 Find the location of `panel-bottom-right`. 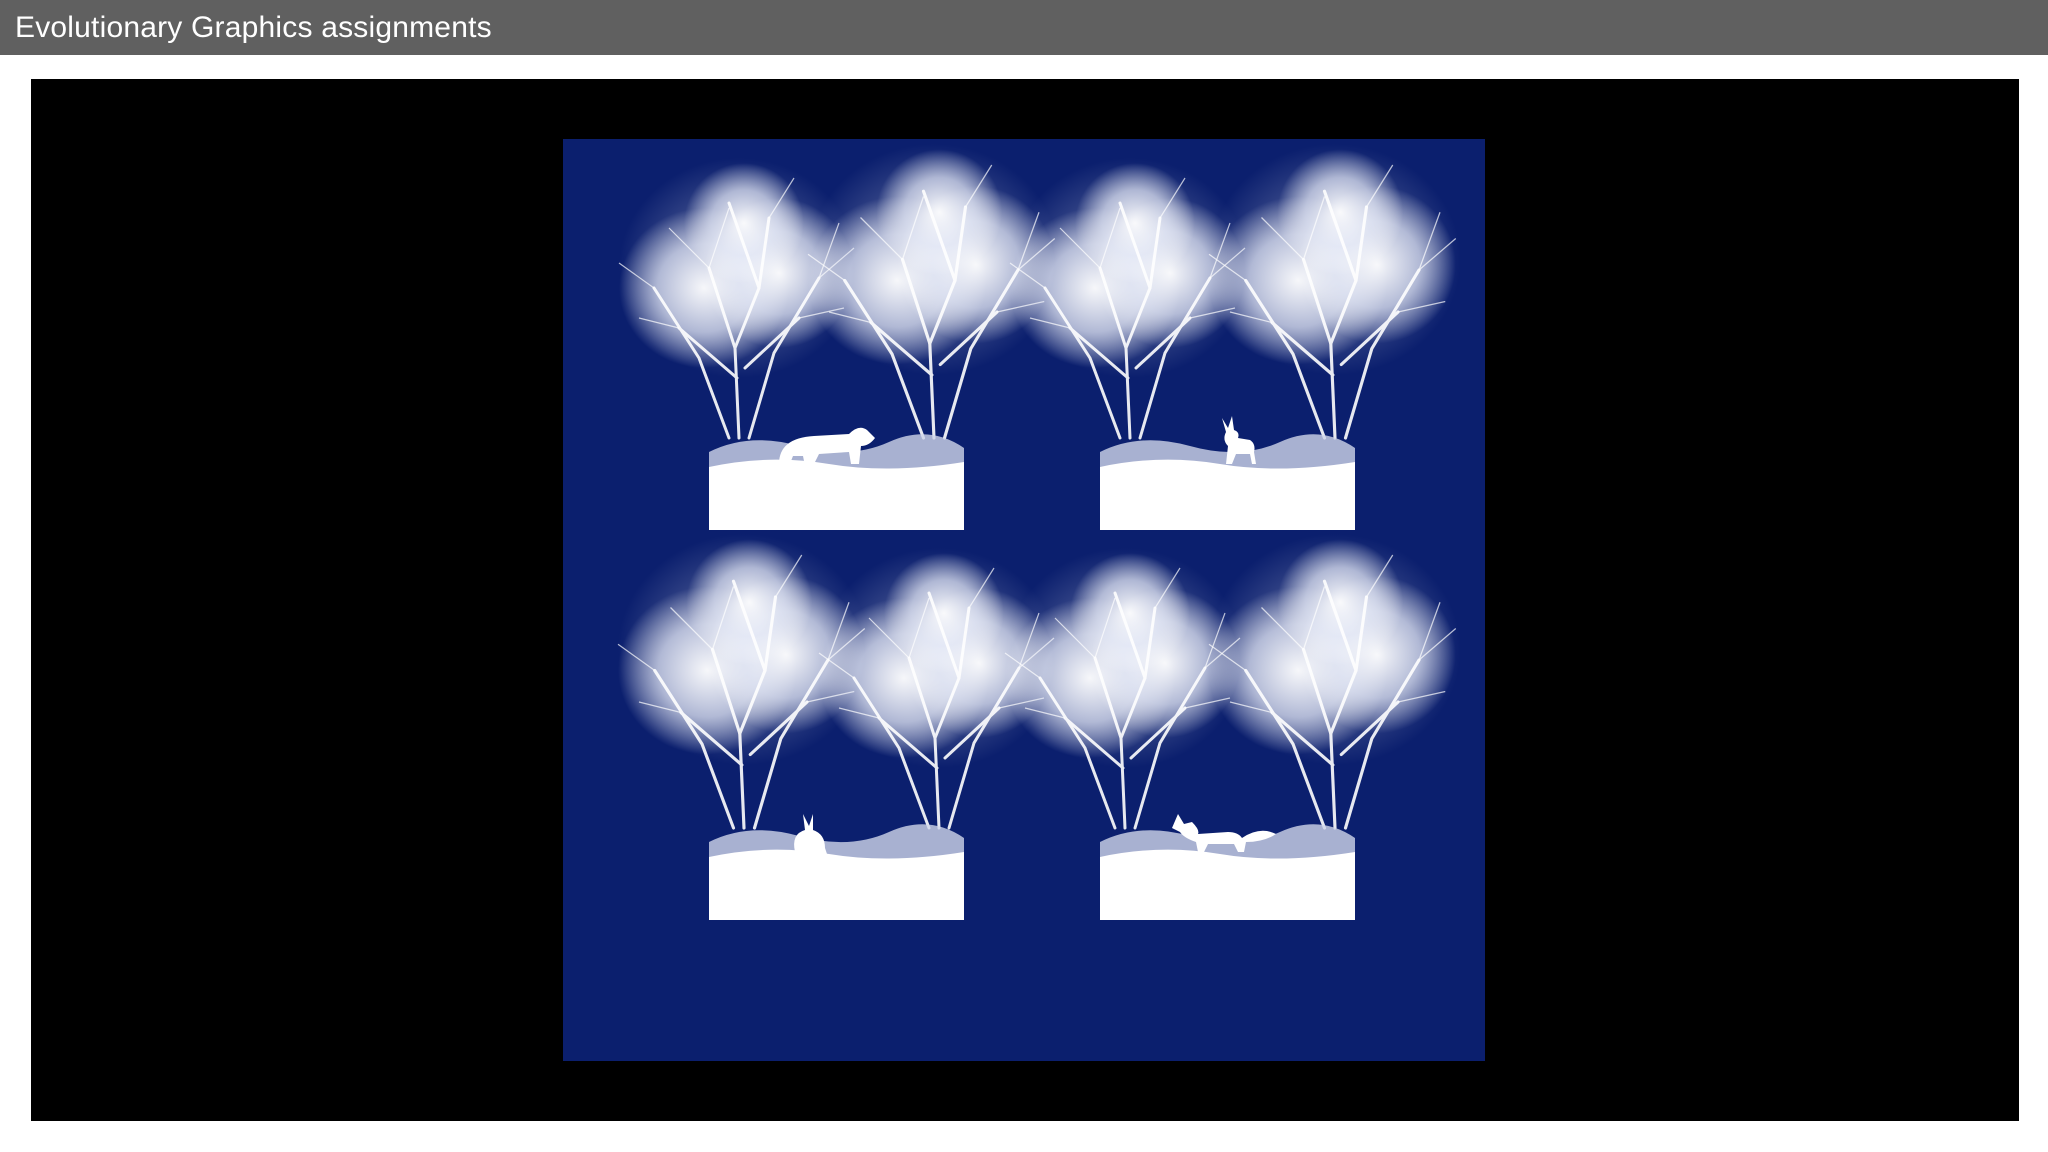

panel-bottom-right is located at coordinates (1233, 726).